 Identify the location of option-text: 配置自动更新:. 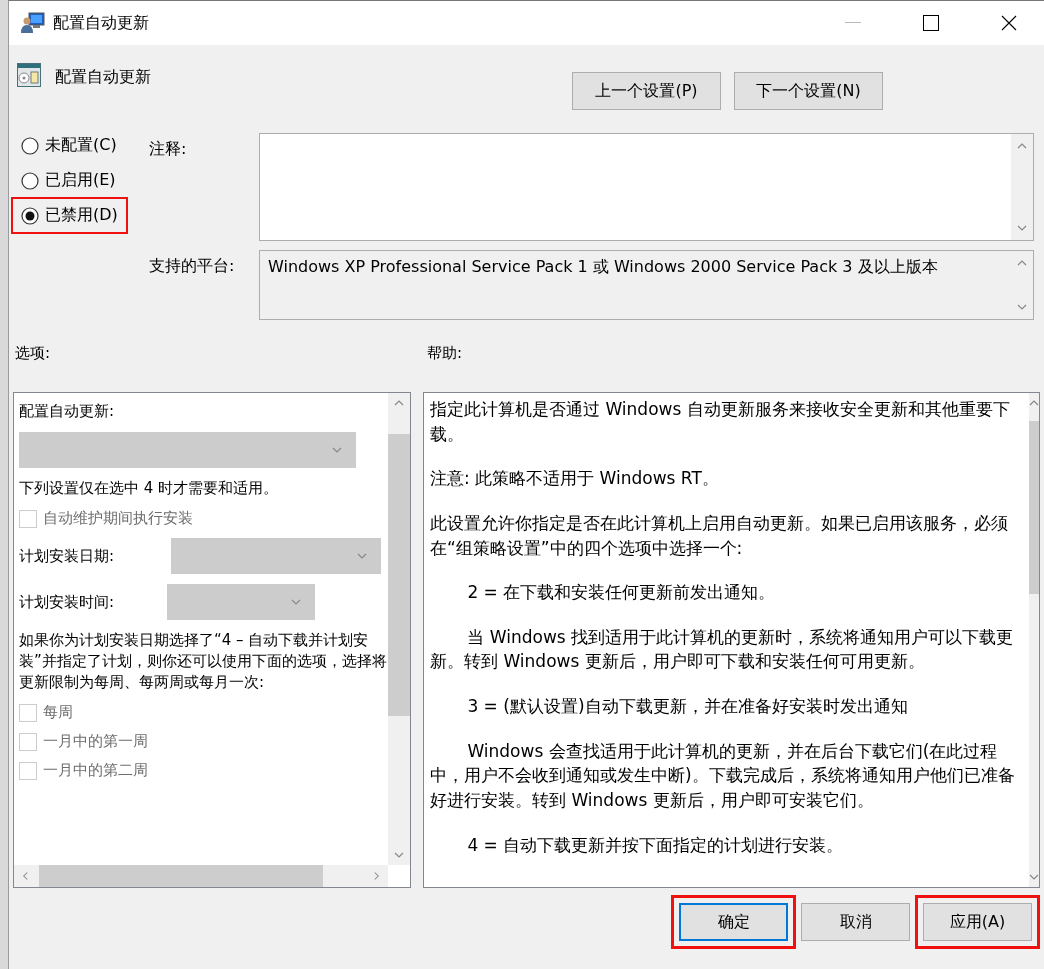
(67, 411).